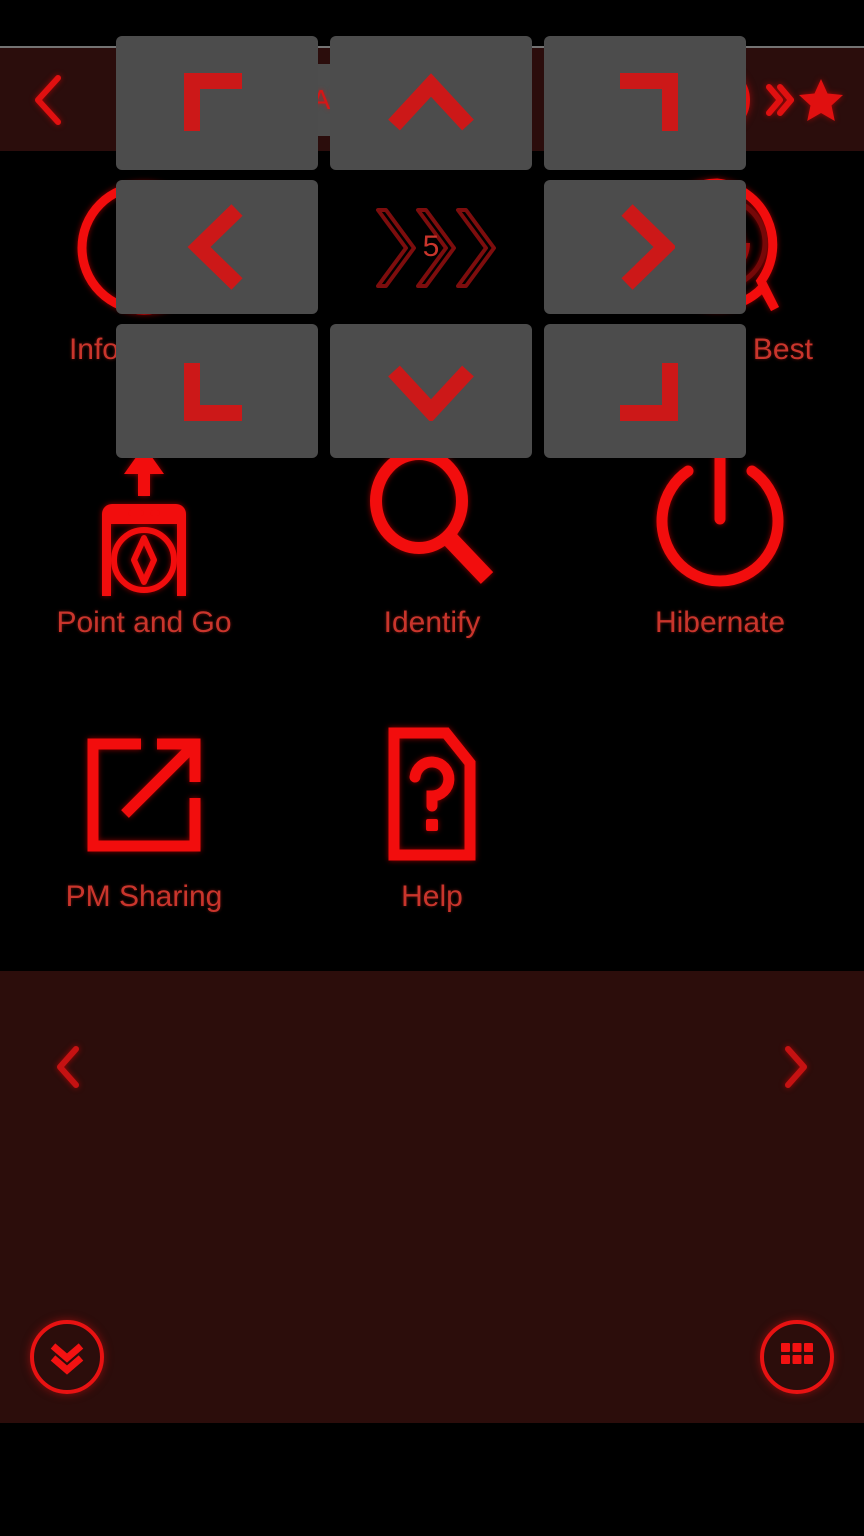 Image resolution: width=864 pixels, height=1536 pixels. I want to click on grid-keypad-icon, so click(797, 1353).